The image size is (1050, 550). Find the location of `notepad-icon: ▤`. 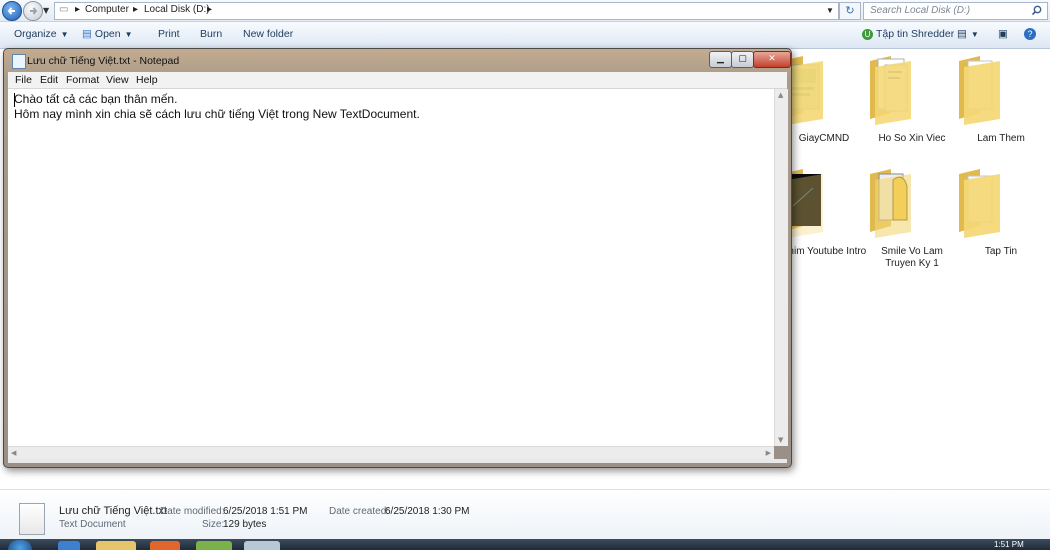

notepad-icon: ▤ is located at coordinates (87, 34).